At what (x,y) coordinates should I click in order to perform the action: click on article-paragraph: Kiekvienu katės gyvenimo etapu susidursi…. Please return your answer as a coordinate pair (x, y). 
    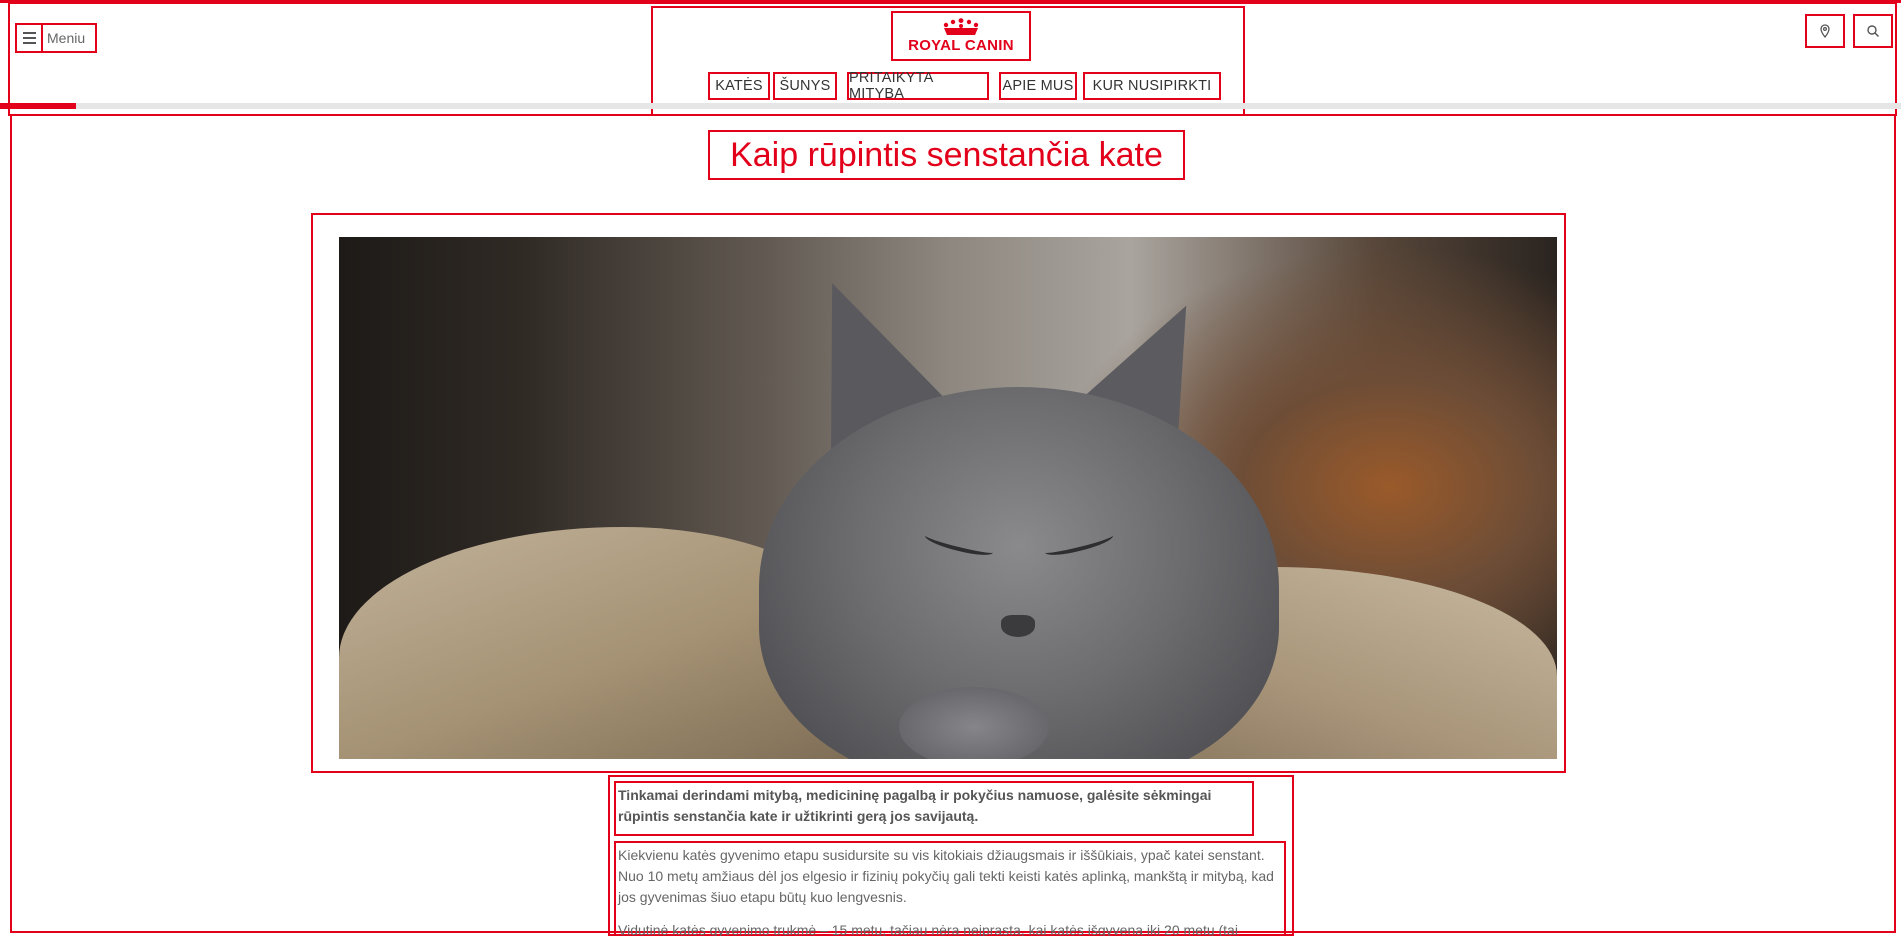
    Looking at the image, I should click on (946, 876).